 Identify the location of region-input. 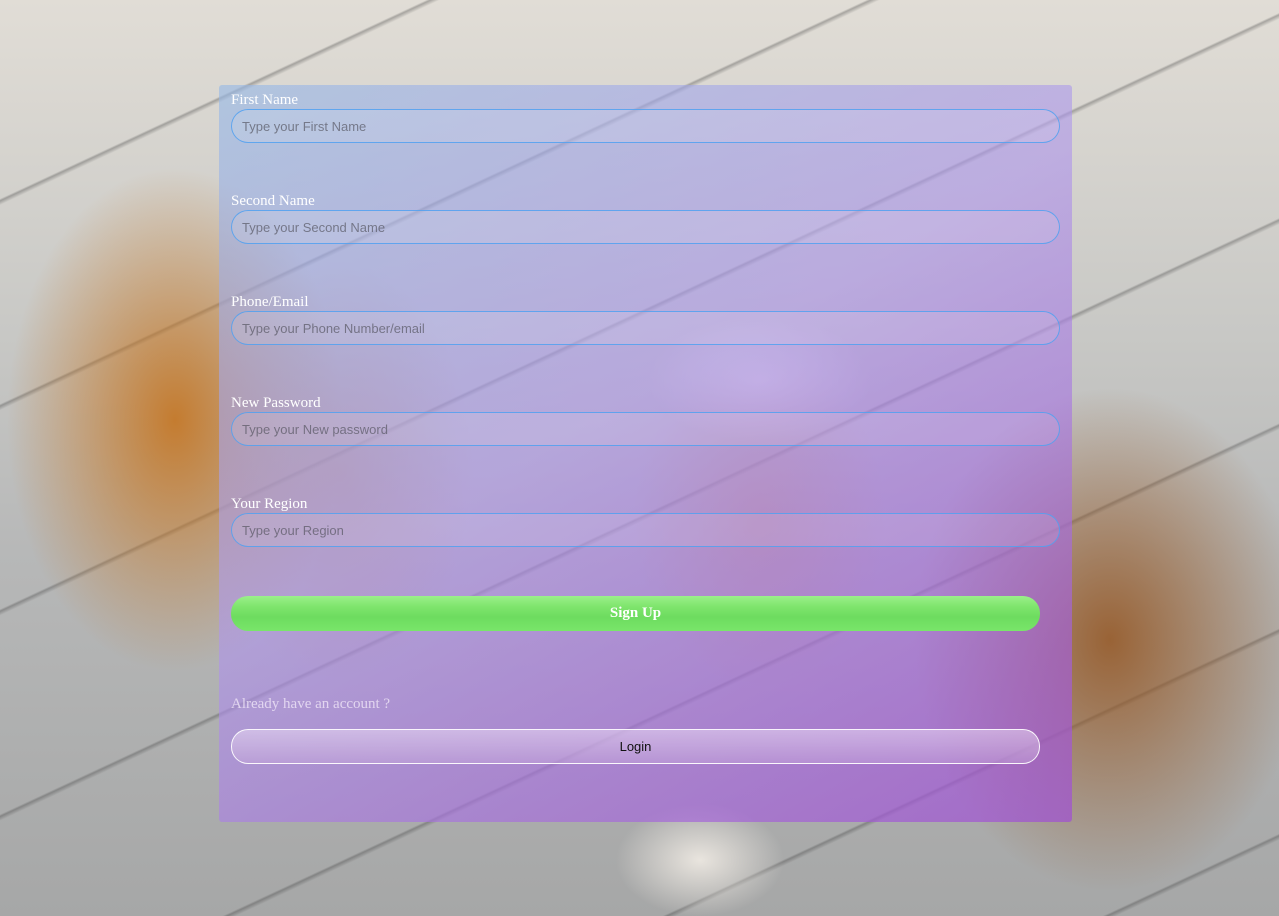
(645, 530).